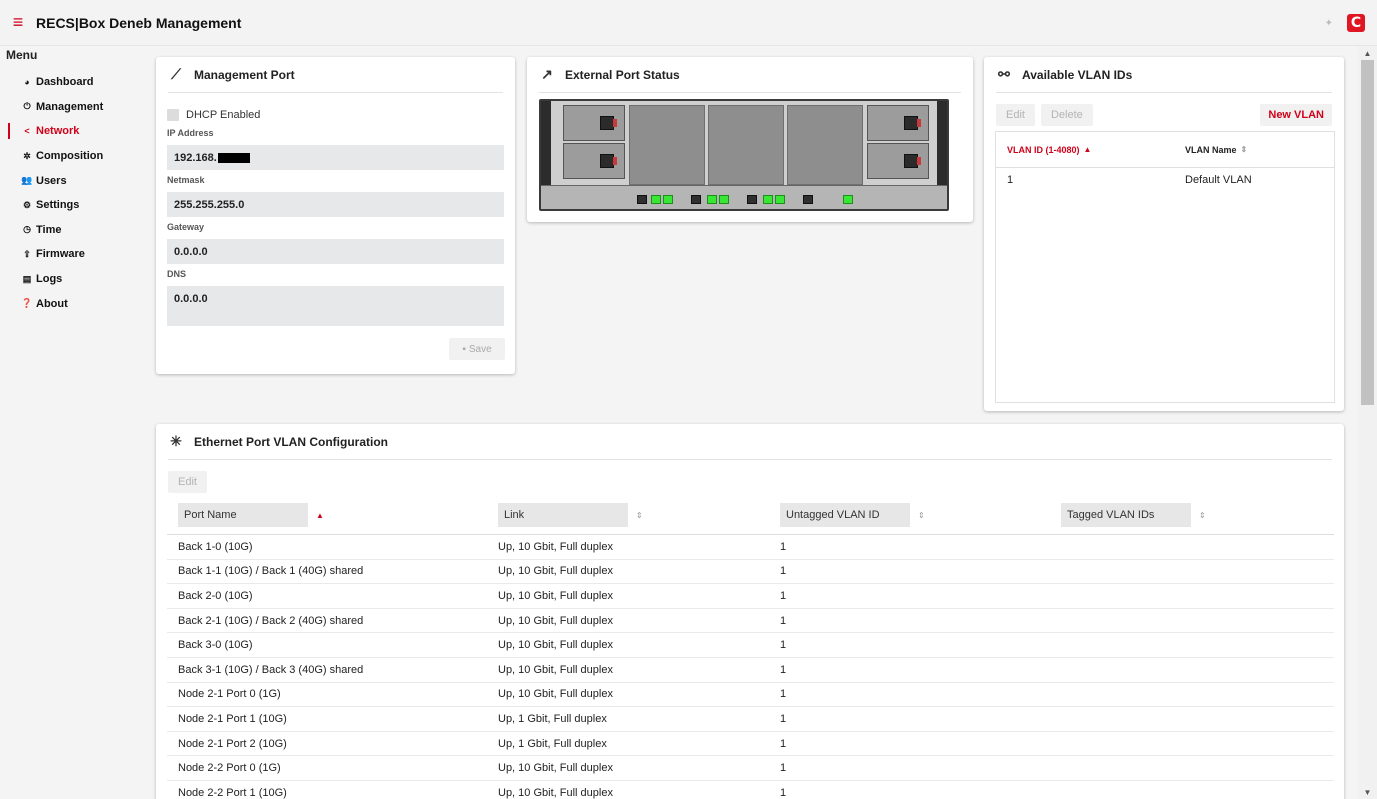 The width and height of the screenshot is (1377, 799). I want to click on vlan-name-column-header: VLAN Name ⇕, so click(1210, 150).